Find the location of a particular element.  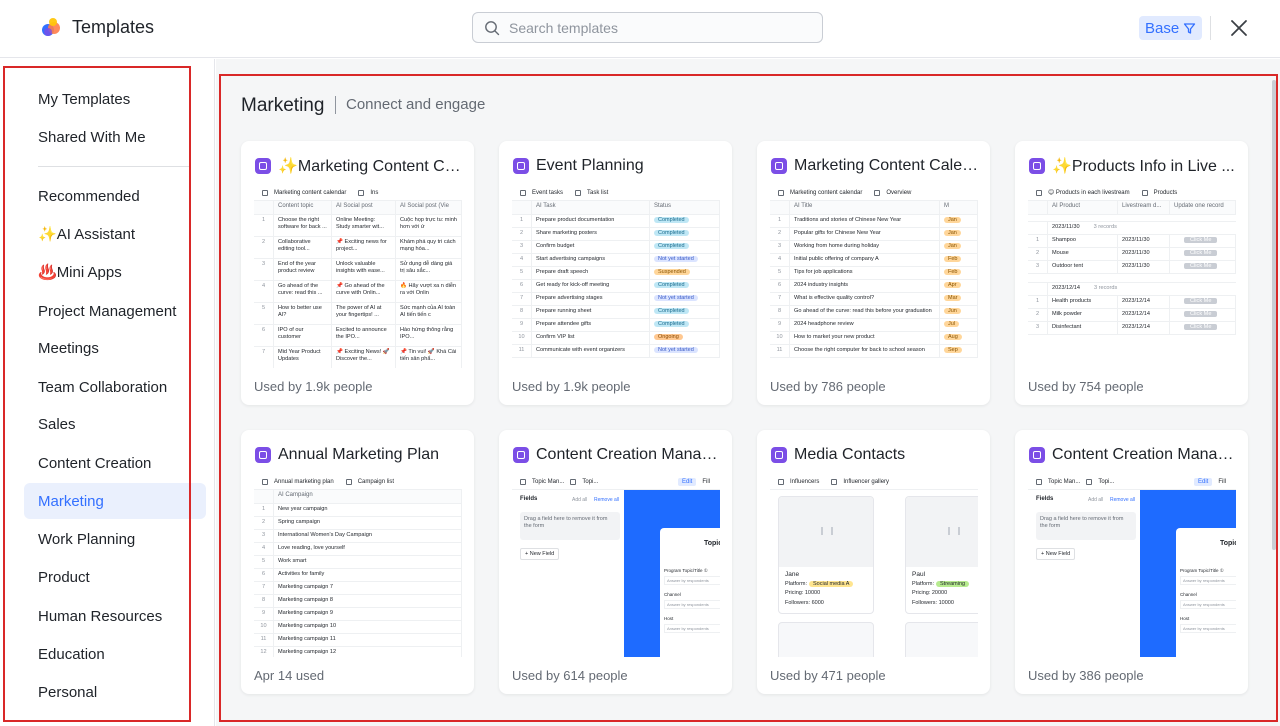

sidebar-item-my-templates: My Templates is located at coordinates (115, 99).